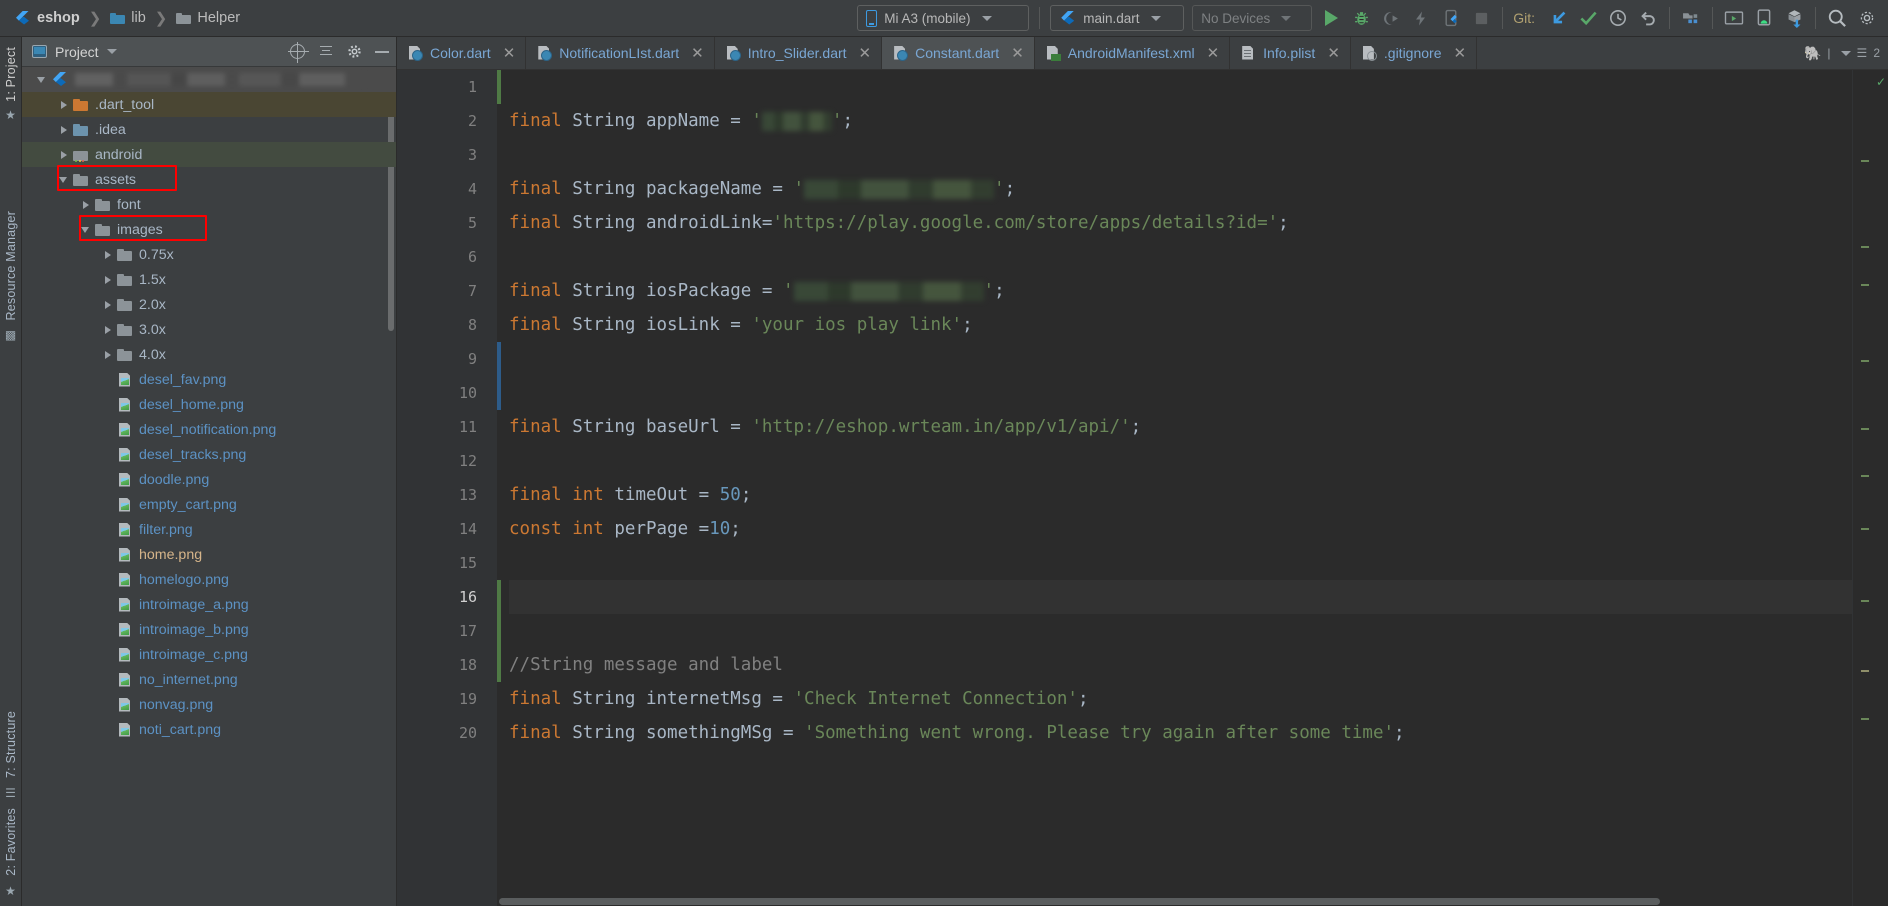  What do you see at coordinates (209, 254) in the screenshot?
I see `tree-folder-0.75x: 0.75x` at bounding box center [209, 254].